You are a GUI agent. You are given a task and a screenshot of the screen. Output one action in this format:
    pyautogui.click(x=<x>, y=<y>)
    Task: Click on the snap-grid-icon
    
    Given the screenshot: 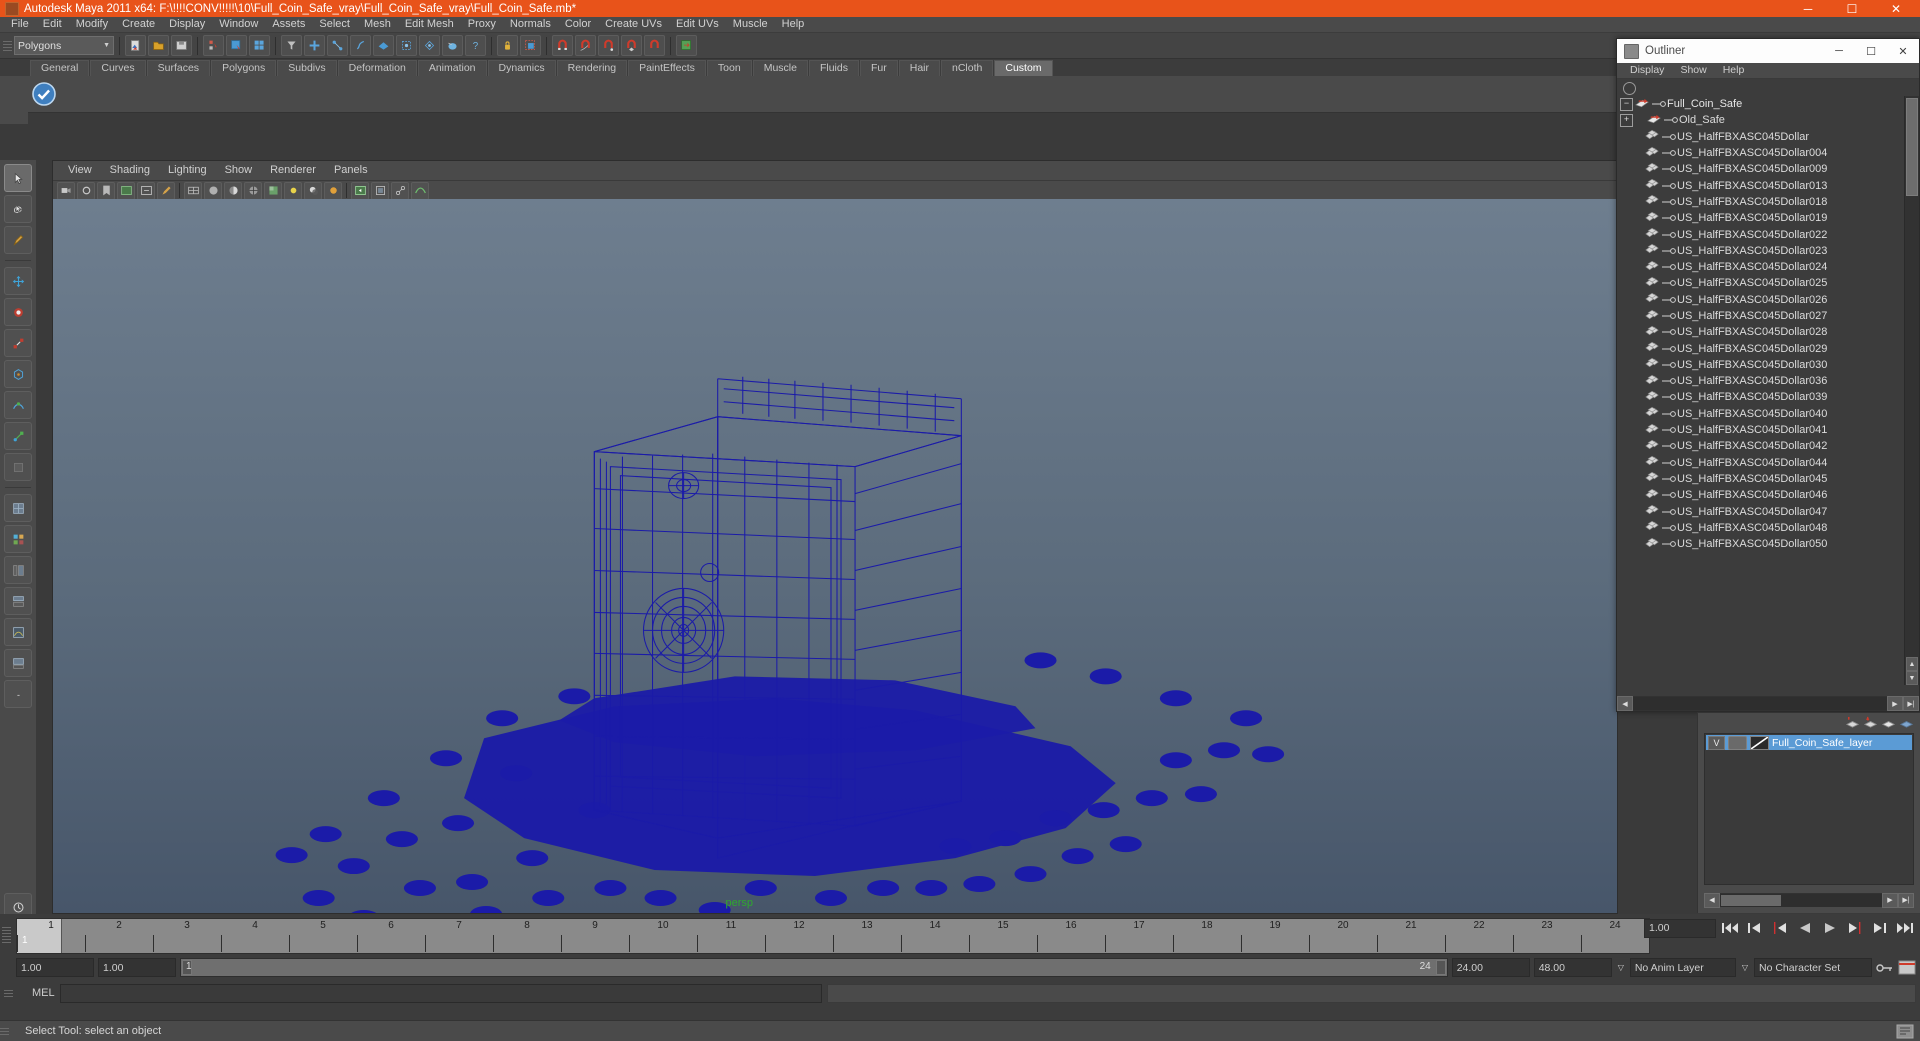 What is the action you would take?
    pyautogui.click(x=314, y=45)
    